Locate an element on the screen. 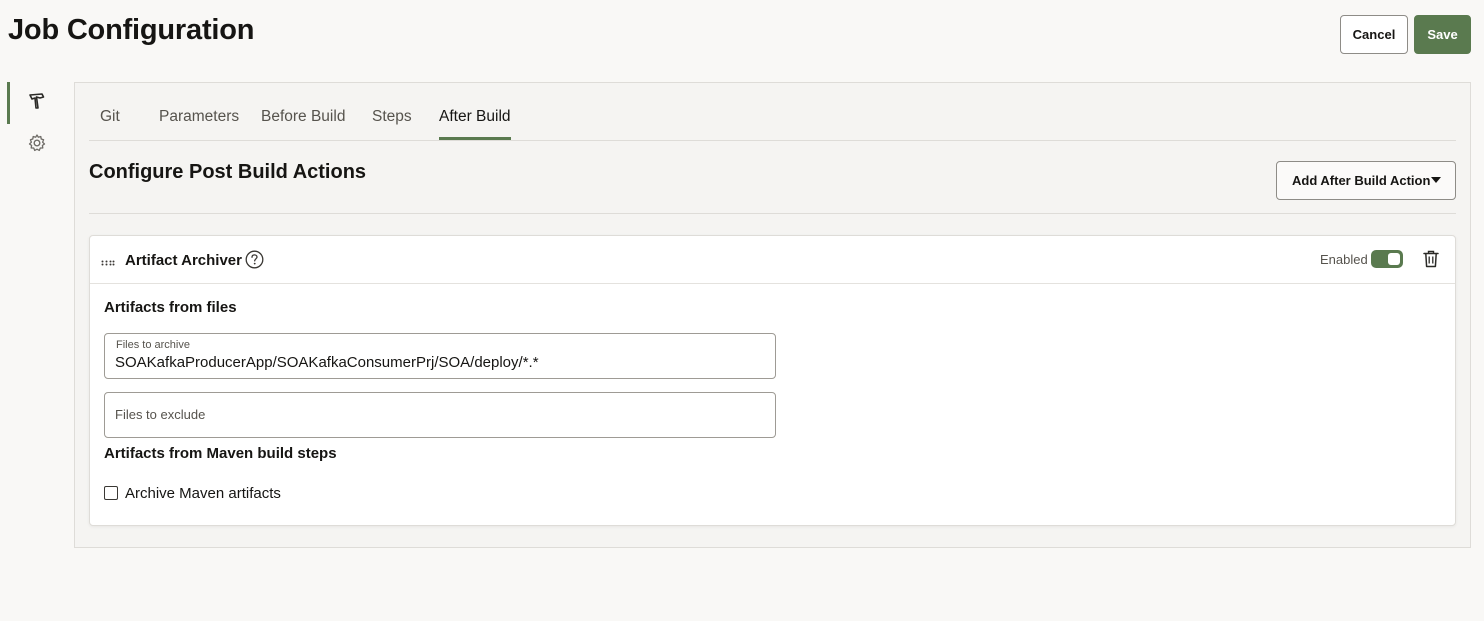  maven-heading: Artifacts from Maven build steps is located at coordinates (220, 453).